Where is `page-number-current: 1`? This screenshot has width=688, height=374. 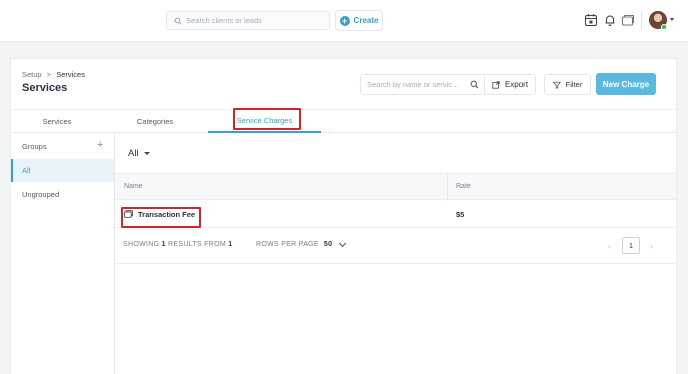 page-number-current: 1 is located at coordinates (631, 245).